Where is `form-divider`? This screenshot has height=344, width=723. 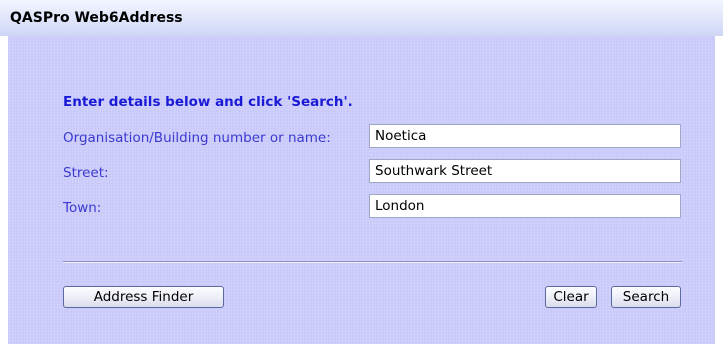 form-divider is located at coordinates (372, 262).